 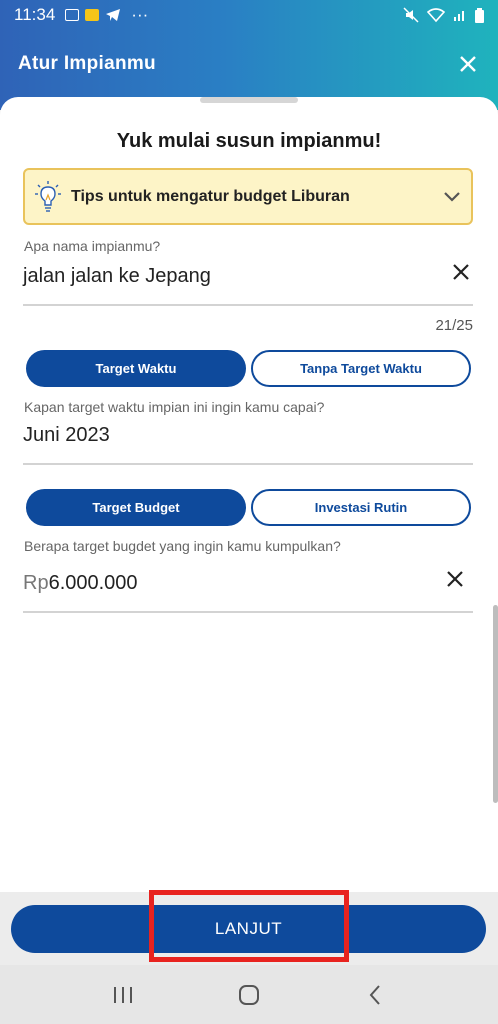 I want to click on page-title: Atur Impianmu, so click(x=87, y=63).